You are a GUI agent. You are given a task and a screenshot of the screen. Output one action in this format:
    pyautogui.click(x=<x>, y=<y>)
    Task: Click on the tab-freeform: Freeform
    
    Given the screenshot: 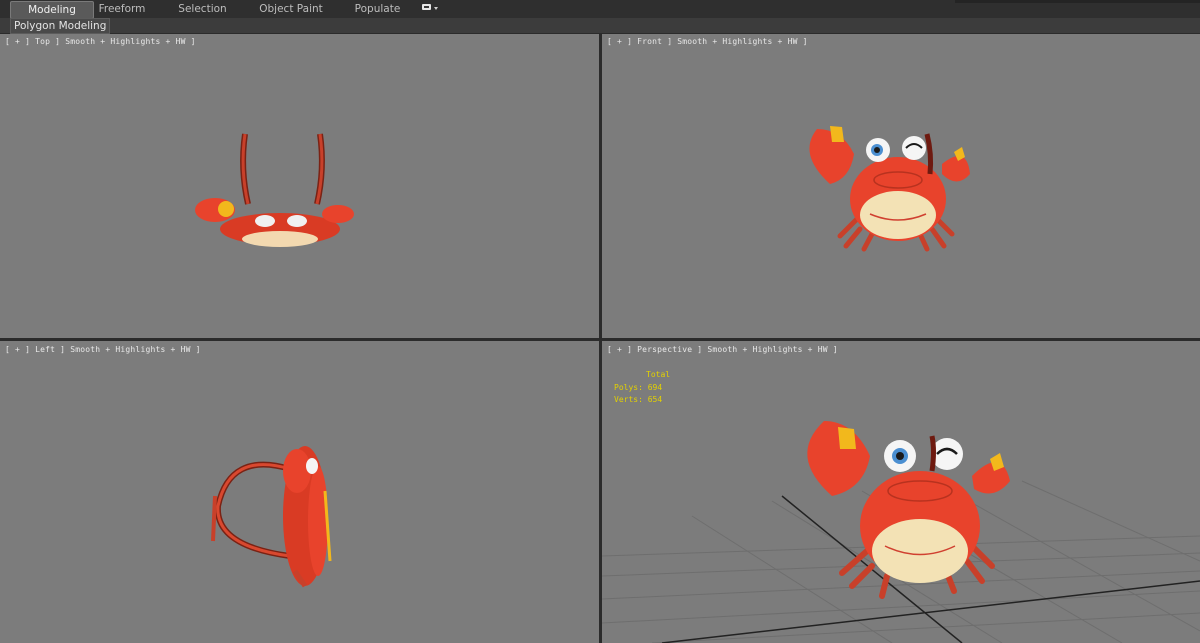 What is the action you would take?
    pyautogui.click(x=122, y=9)
    